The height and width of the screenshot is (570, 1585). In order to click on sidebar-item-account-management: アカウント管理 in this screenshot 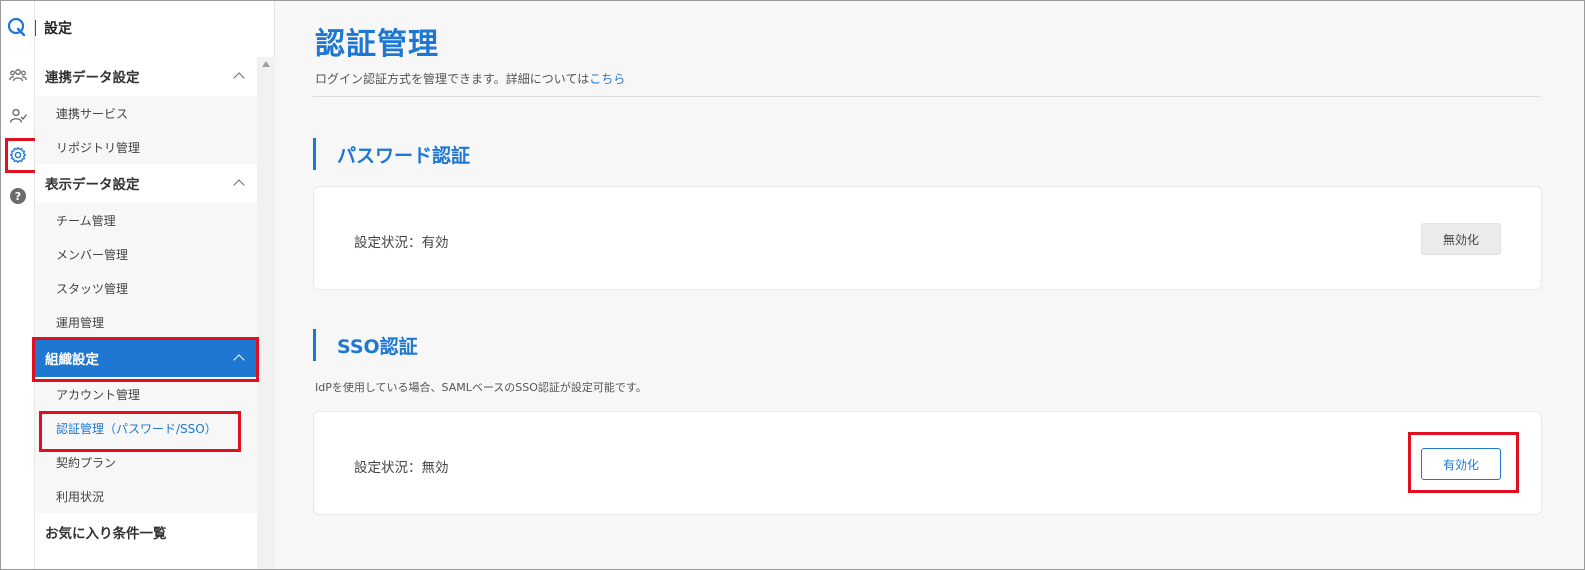, I will do `click(146, 394)`.